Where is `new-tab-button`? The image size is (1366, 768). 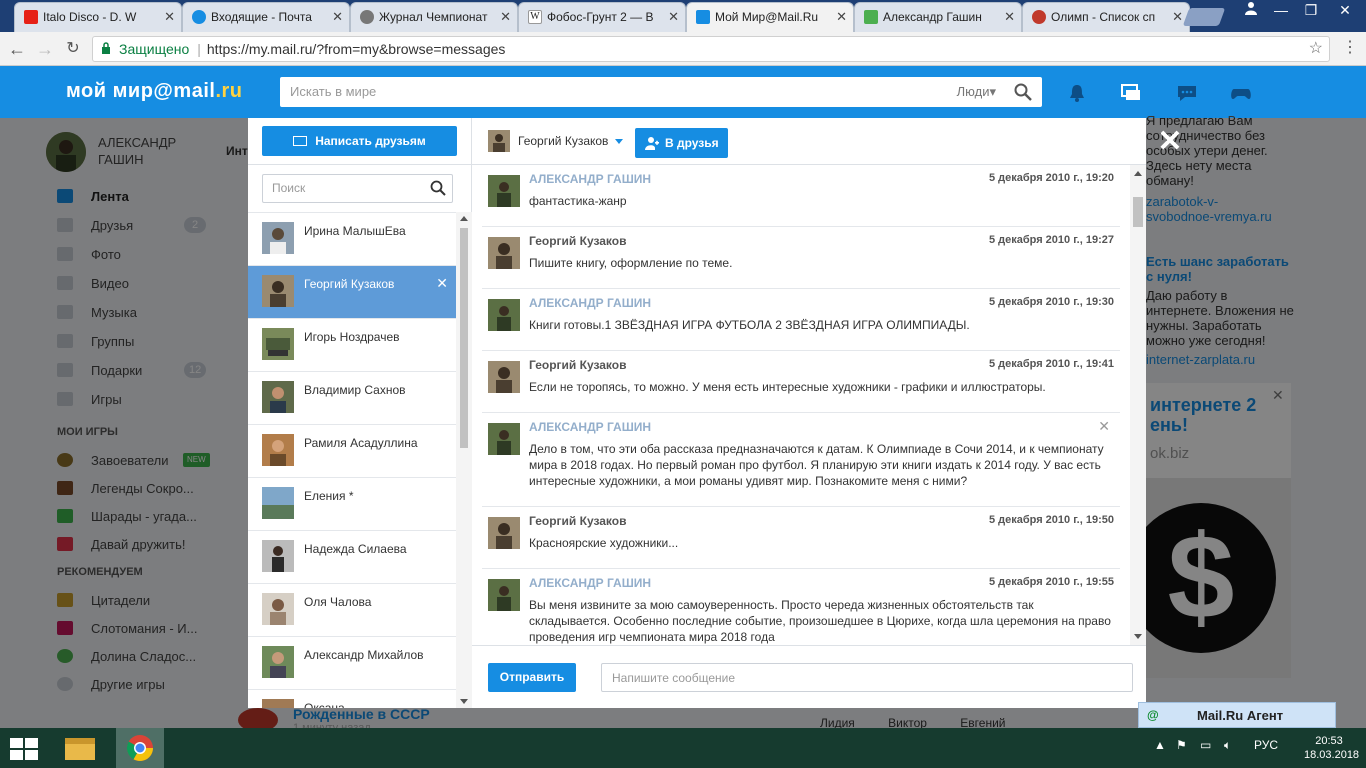 new-tab-button is located at coordinates (1204, 17).